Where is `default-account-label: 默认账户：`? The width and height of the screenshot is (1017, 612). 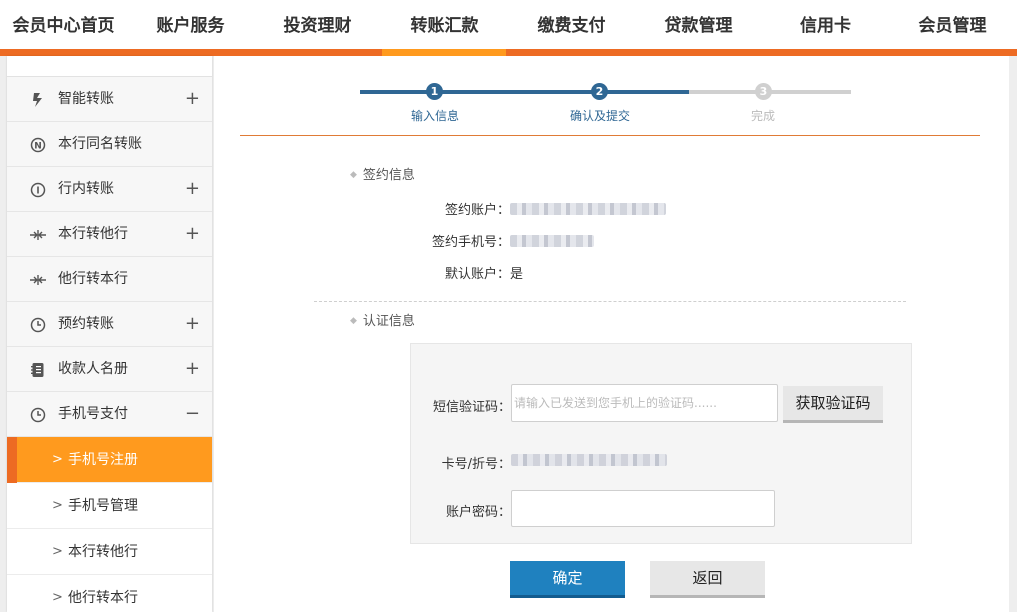 default-account-label: 默认账户： is located at coordinates (477, 274).